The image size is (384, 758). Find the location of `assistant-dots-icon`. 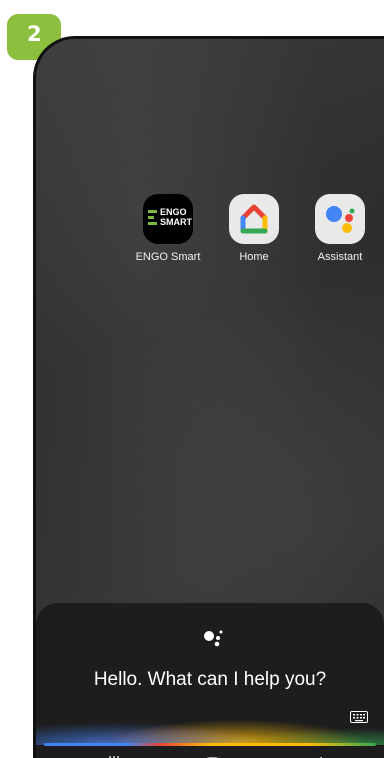

assistant-dots-icon is located at coordinates (213, 638).